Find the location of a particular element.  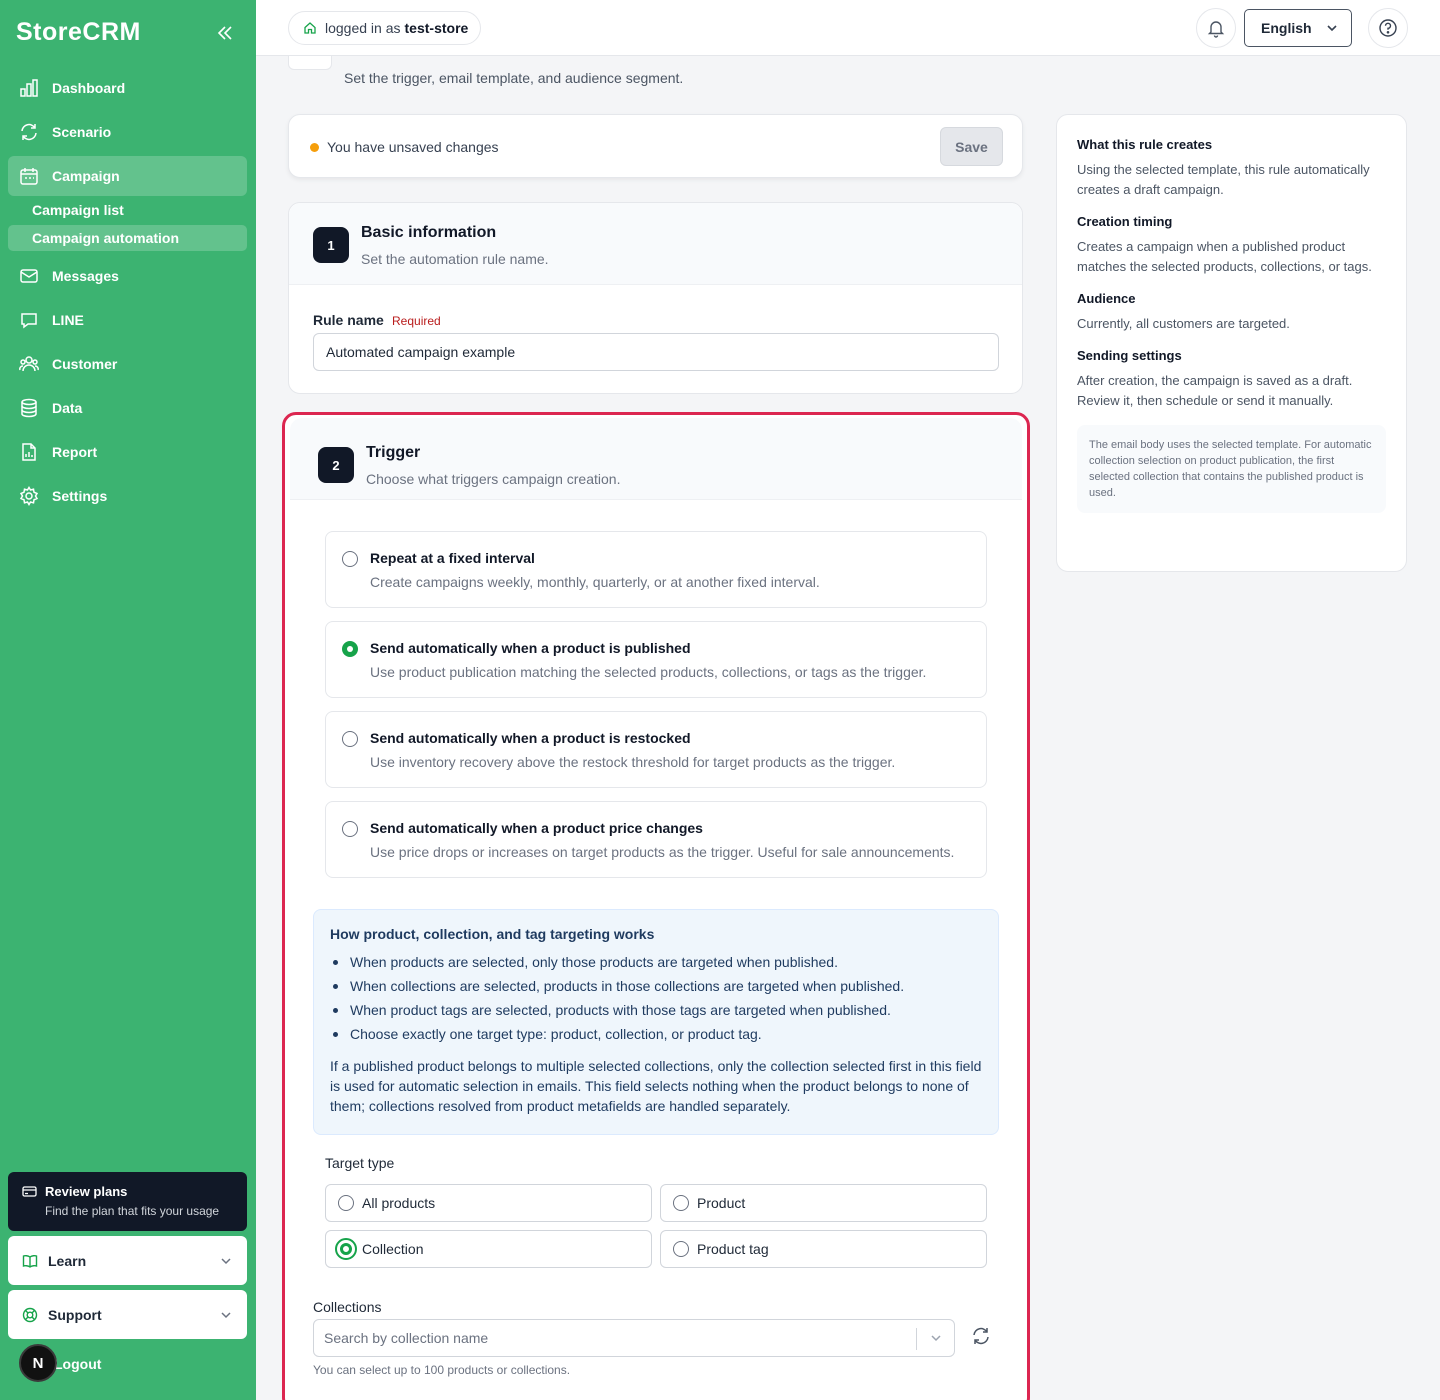

help-icon is located at coordinates (1388, 28).